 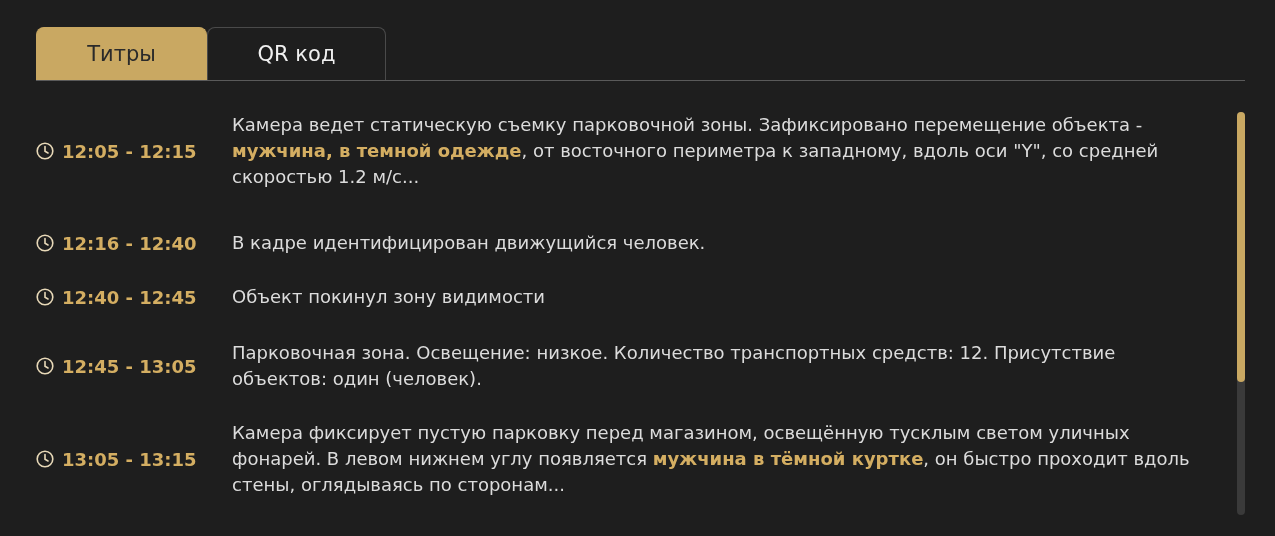 I want to click on tab: QR код, so click(x=296, y=53).